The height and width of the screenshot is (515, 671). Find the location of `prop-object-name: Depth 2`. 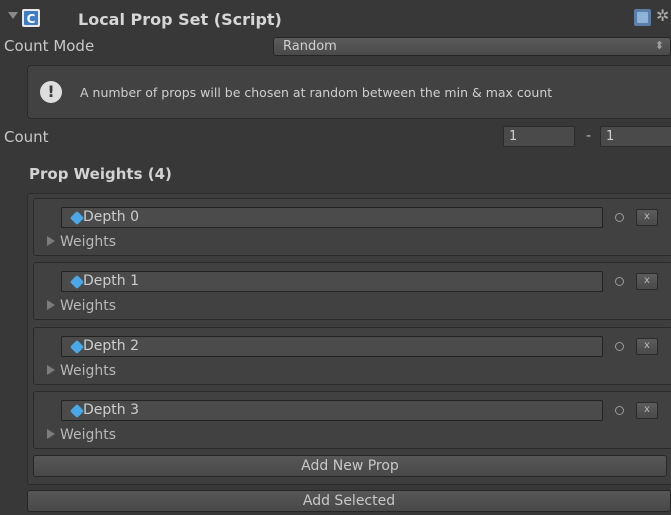

prop-object-name: Depth 2 is located at coordinates (111, 346).